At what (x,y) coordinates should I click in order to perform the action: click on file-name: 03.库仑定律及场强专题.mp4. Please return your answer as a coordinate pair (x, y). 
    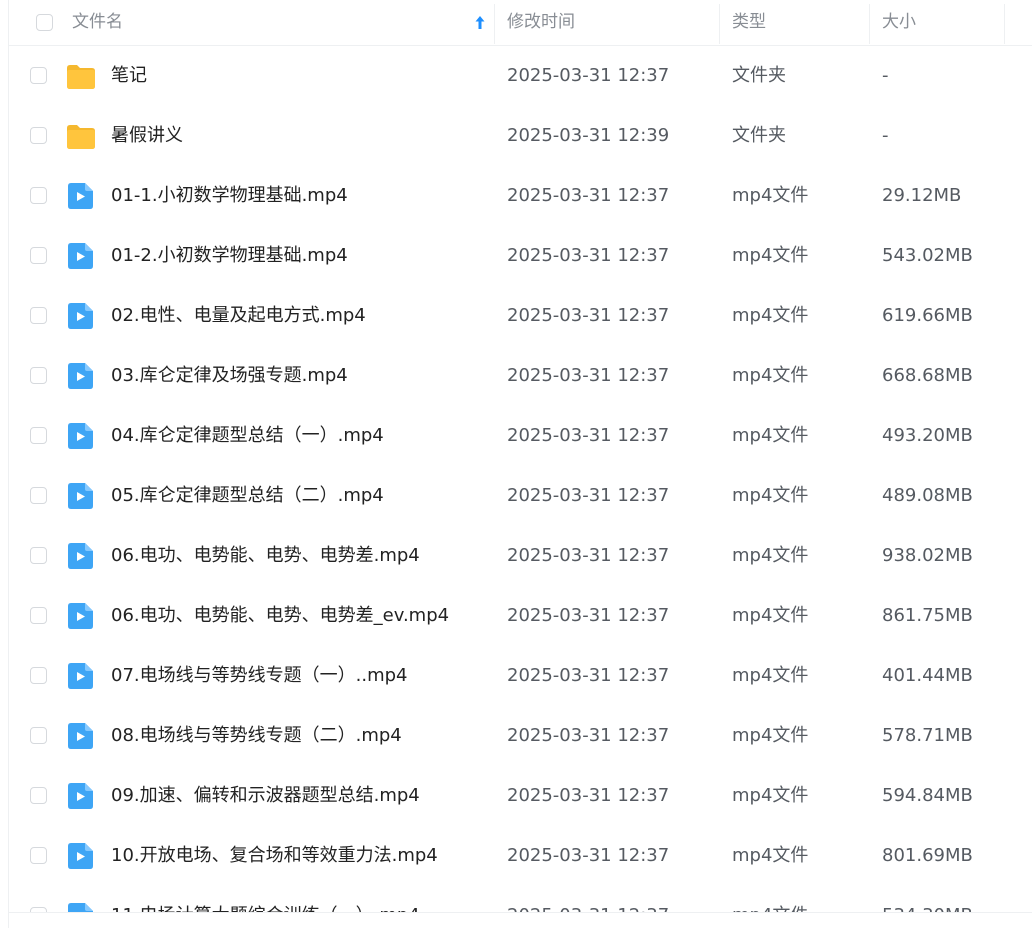
    Looking at the image, I should click on (229, 376).